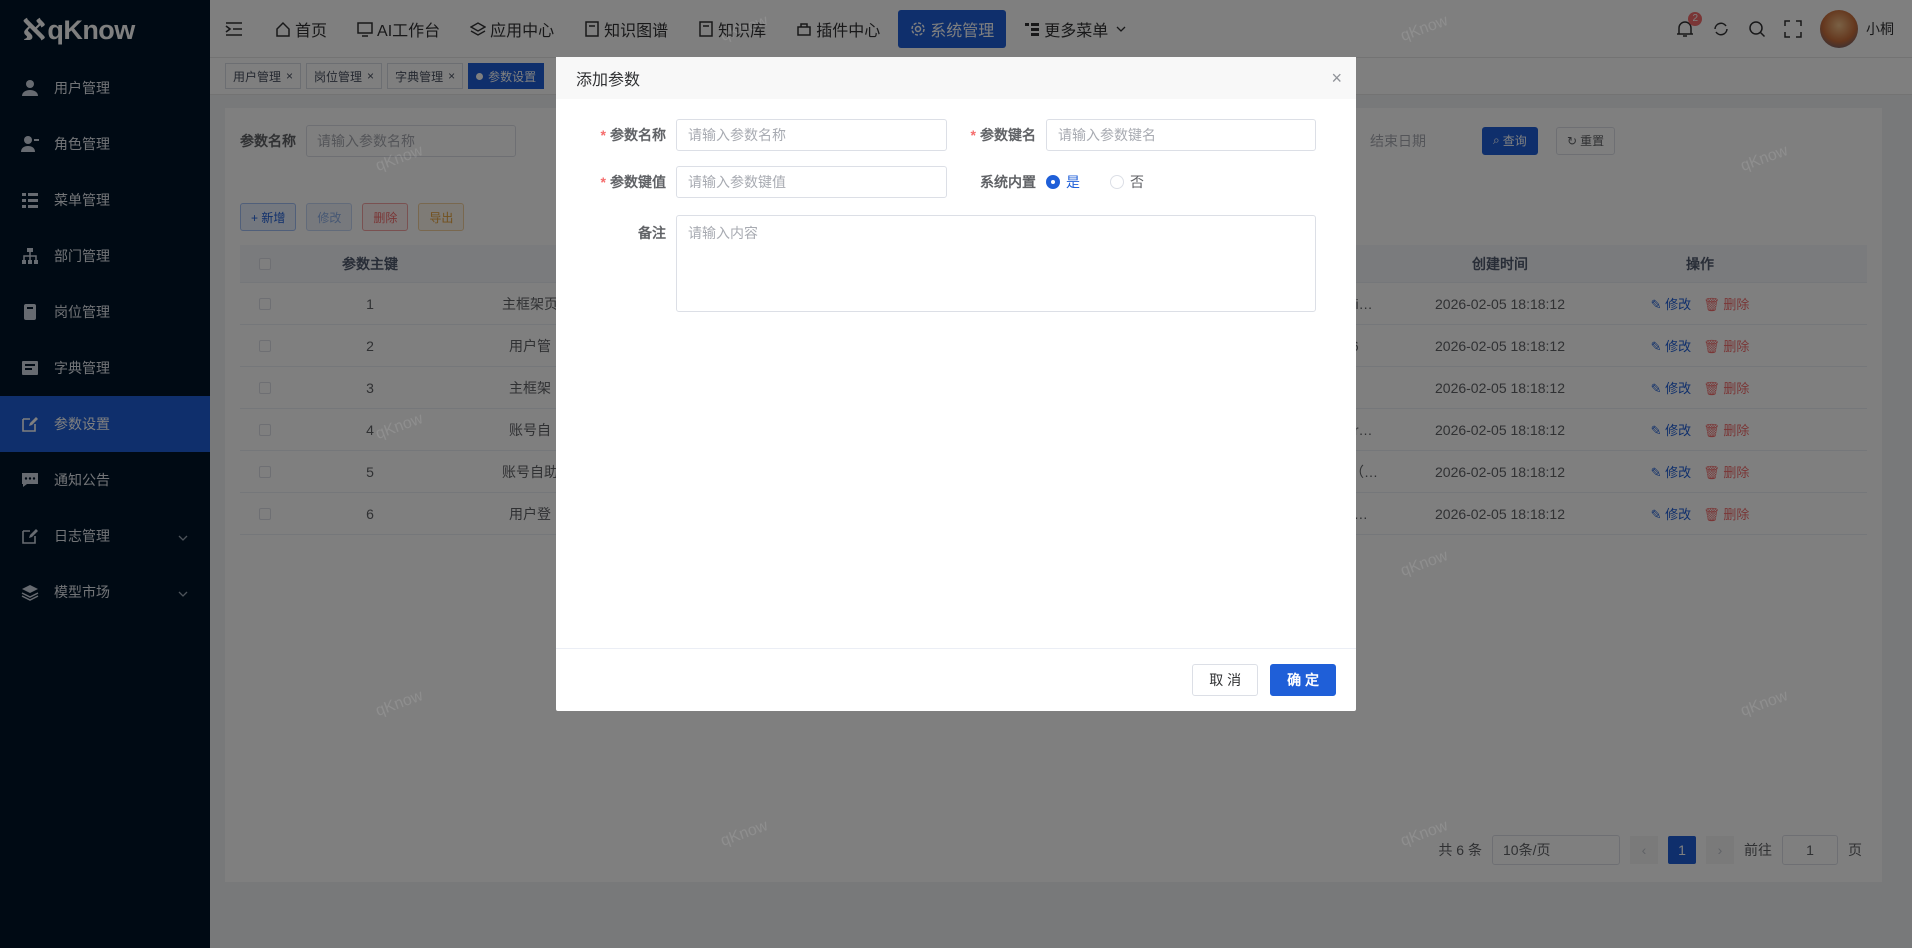  I want to click on param-value-label: * 参数键值, so click(633, 182).